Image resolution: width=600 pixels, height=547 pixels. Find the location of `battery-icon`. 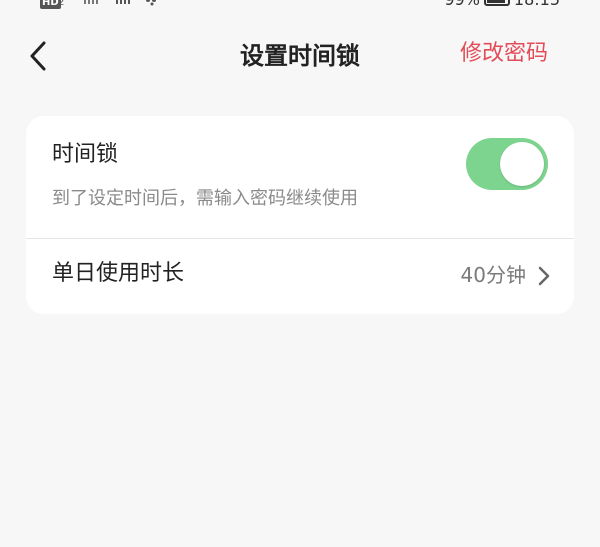

battery-icon is located at coordinates (496, 3).